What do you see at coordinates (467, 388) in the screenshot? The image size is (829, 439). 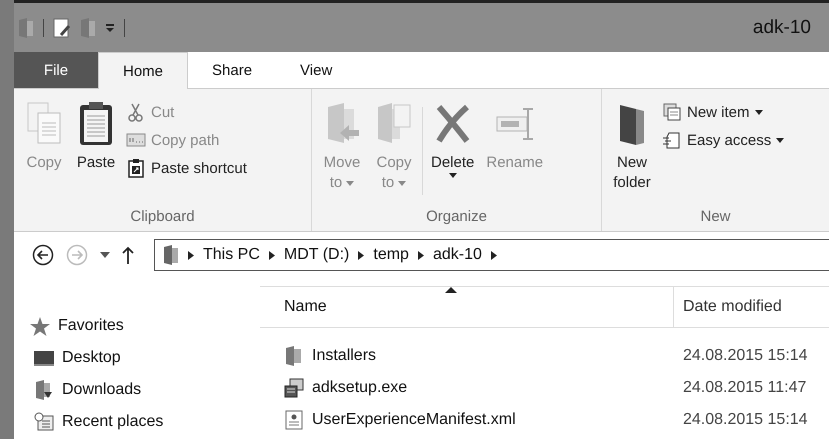 I see `file-name-cell: adksetup.exe` at bounding box center [467, 388].